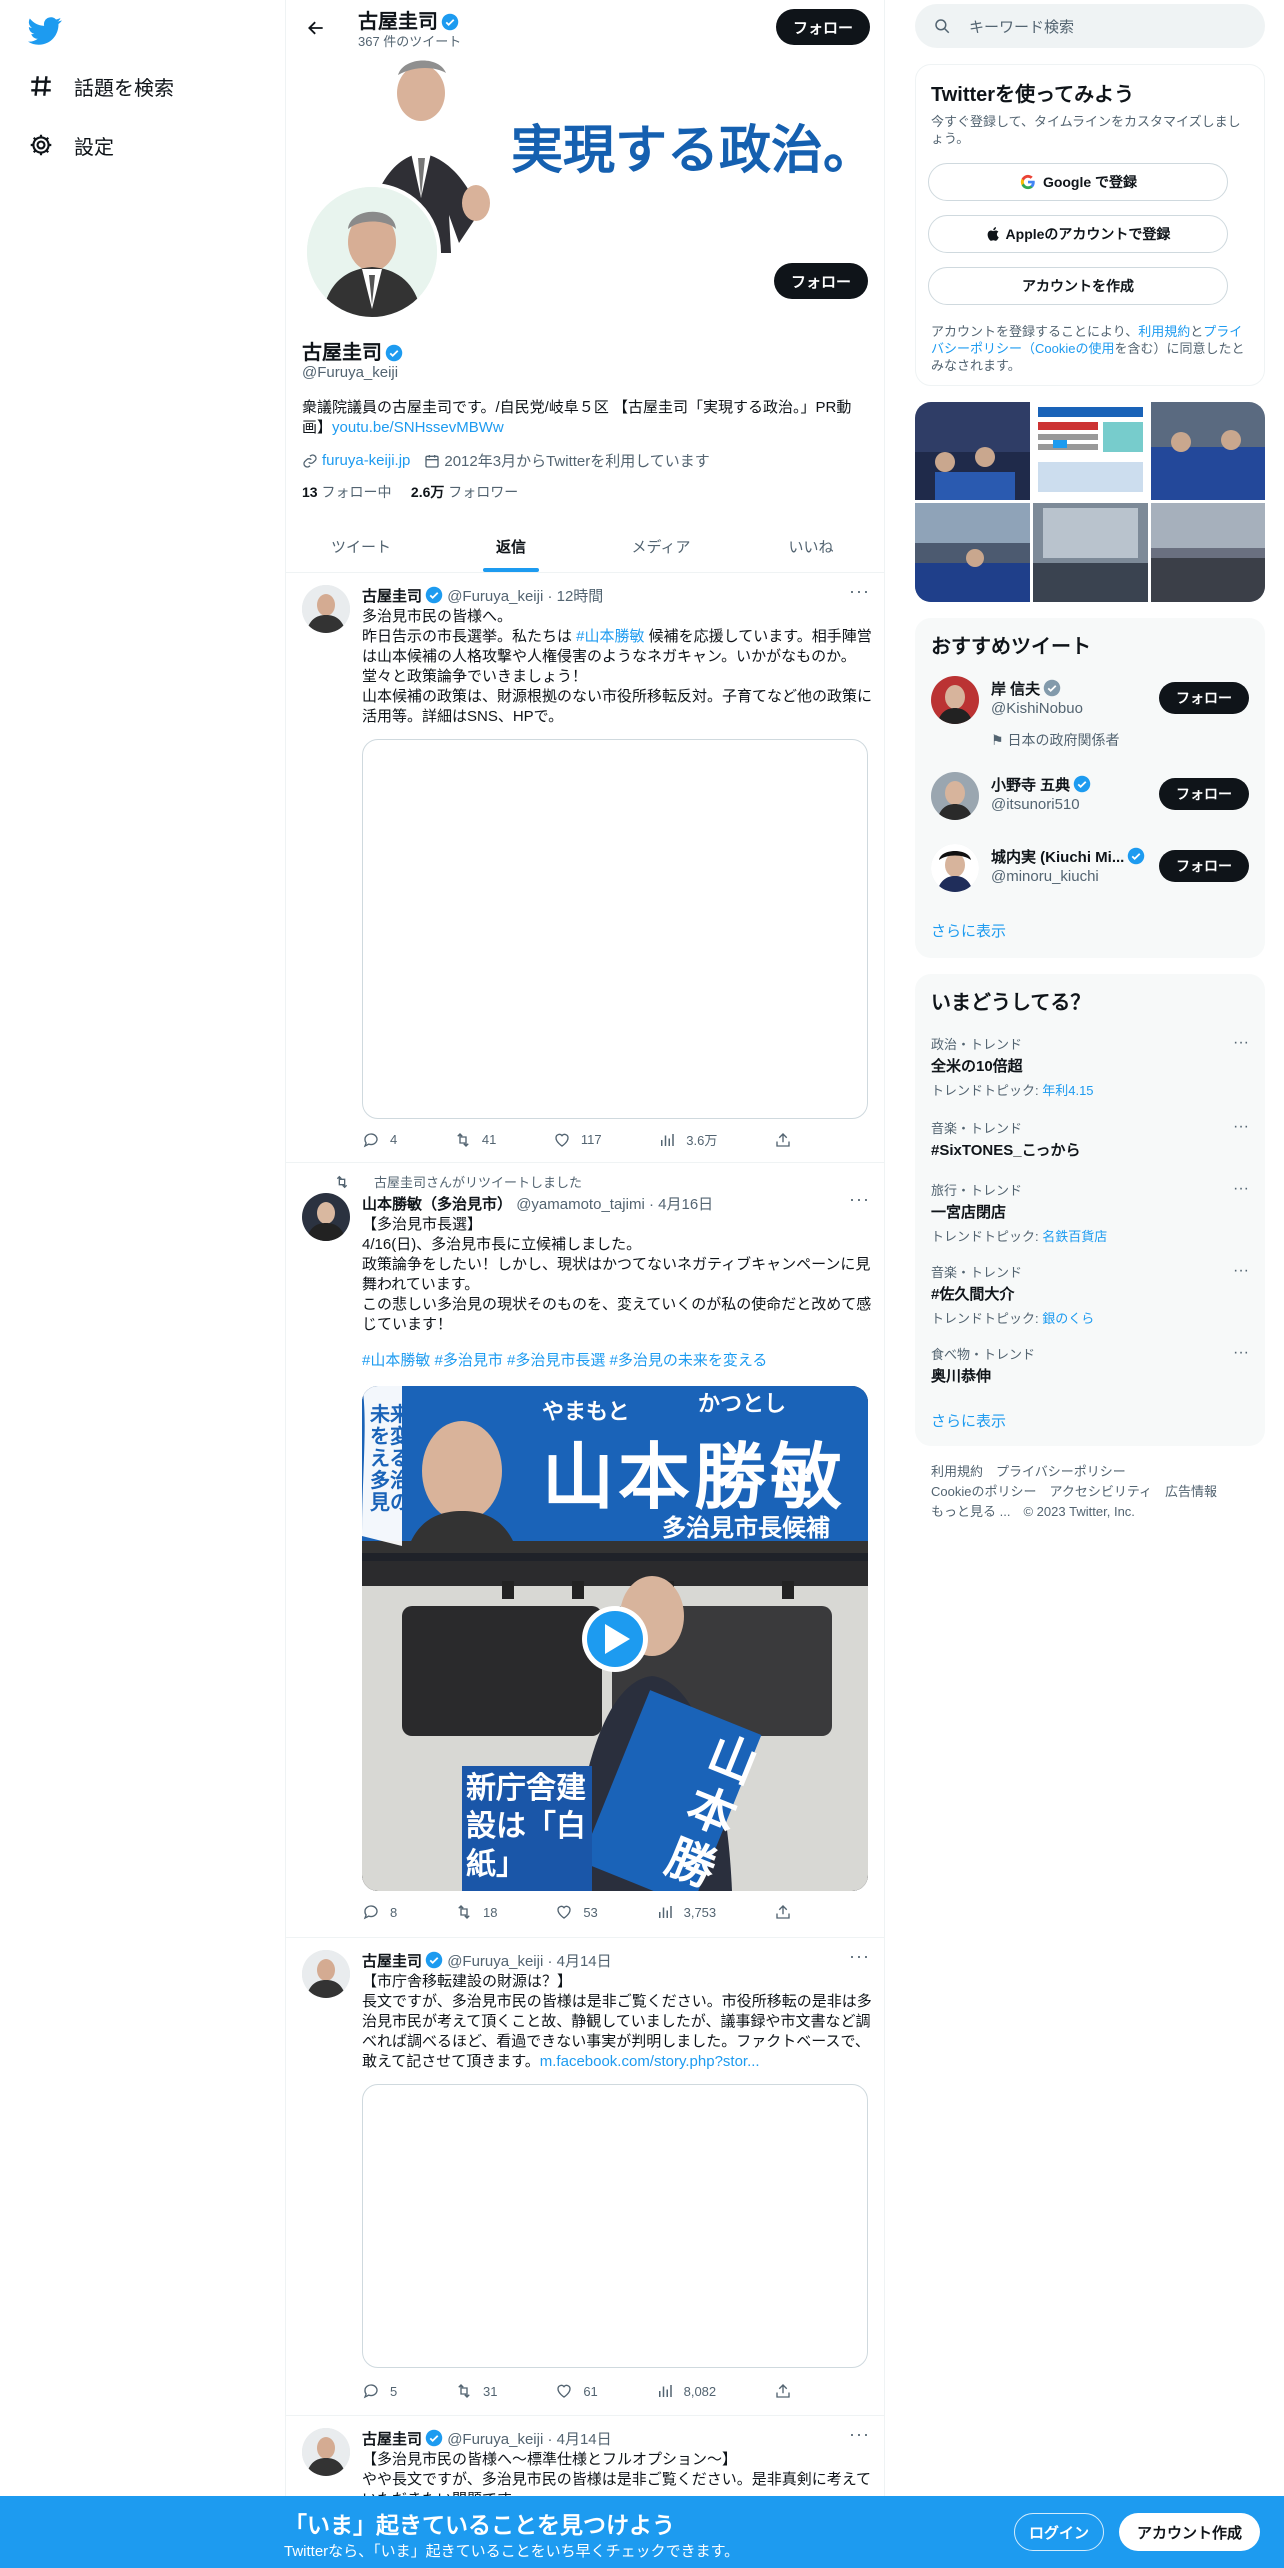  What do you see at coordinates (810, 546) in the screenshot?
I see `tab-likes: いいね` at bounding box center [810, 546].